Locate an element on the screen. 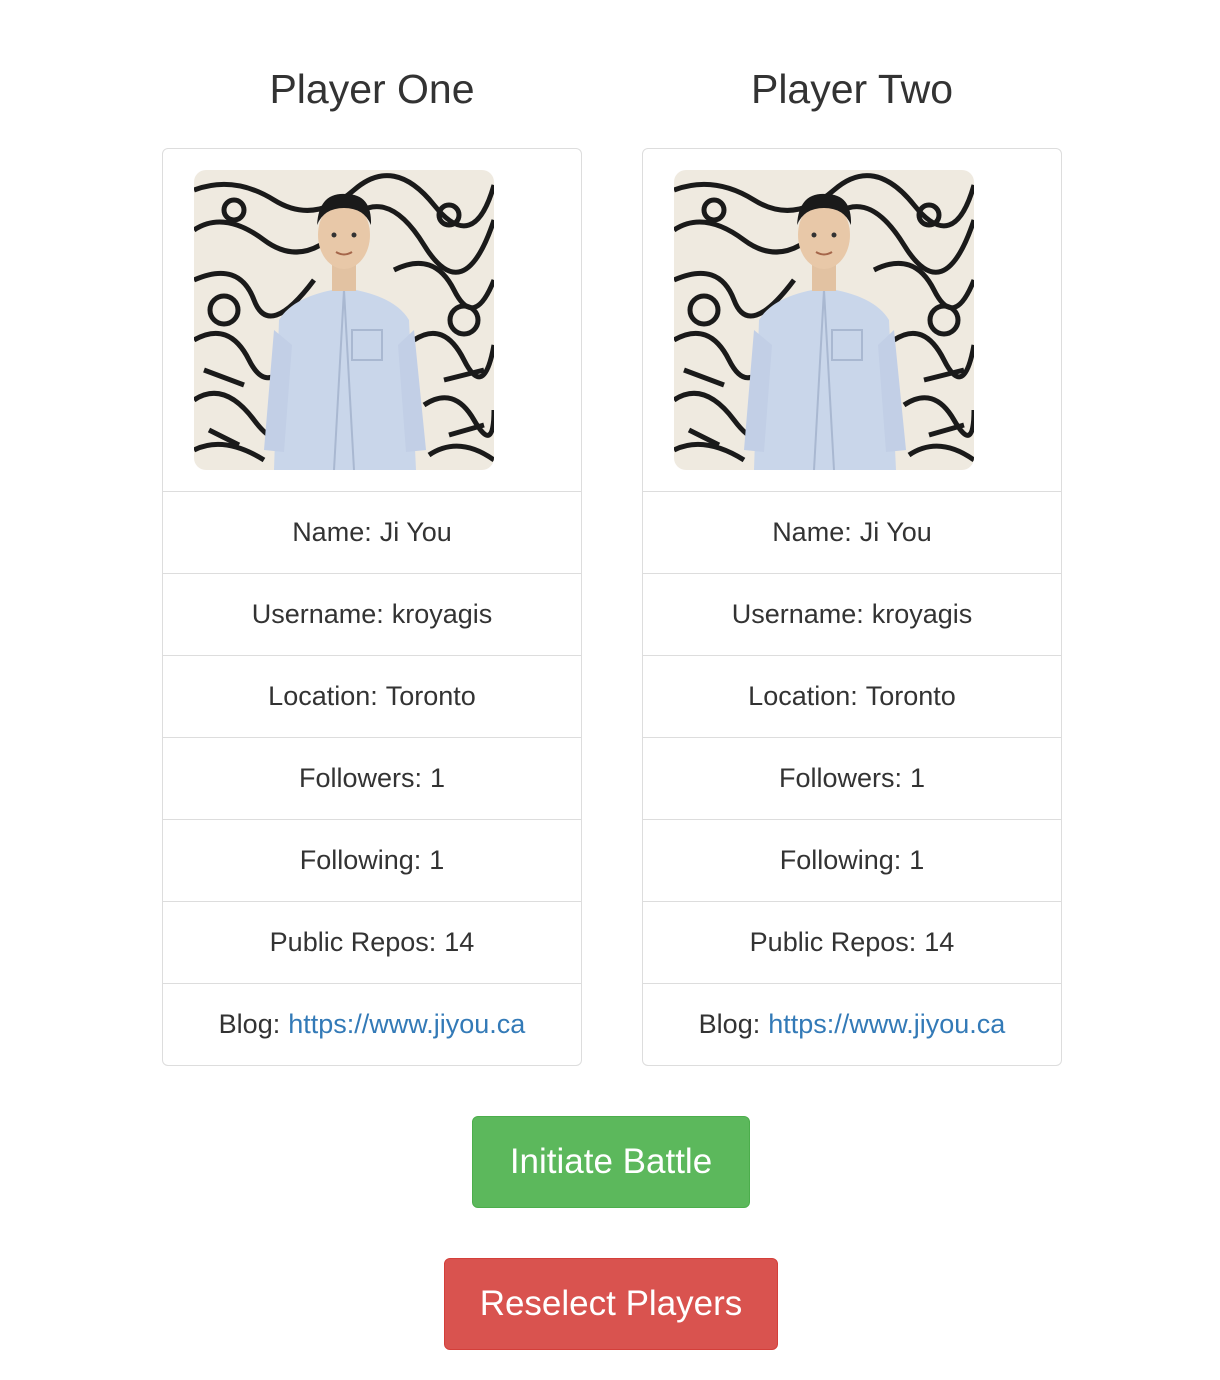  player-one-avatar is located at coordinates (344, 320).